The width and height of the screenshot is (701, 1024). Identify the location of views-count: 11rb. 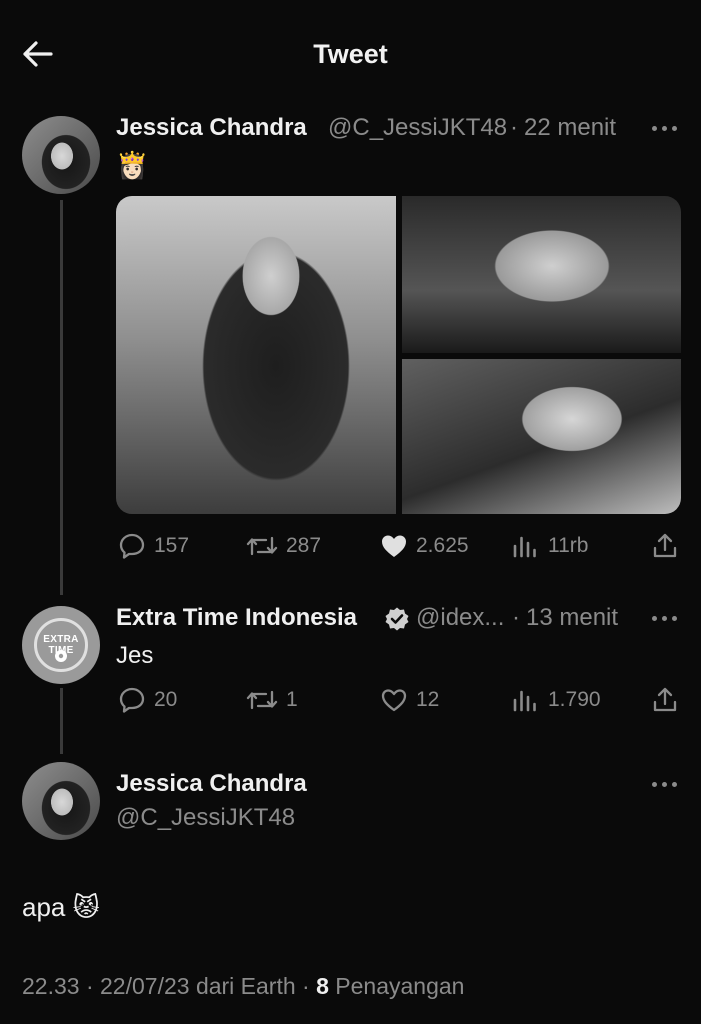
(568, 545).